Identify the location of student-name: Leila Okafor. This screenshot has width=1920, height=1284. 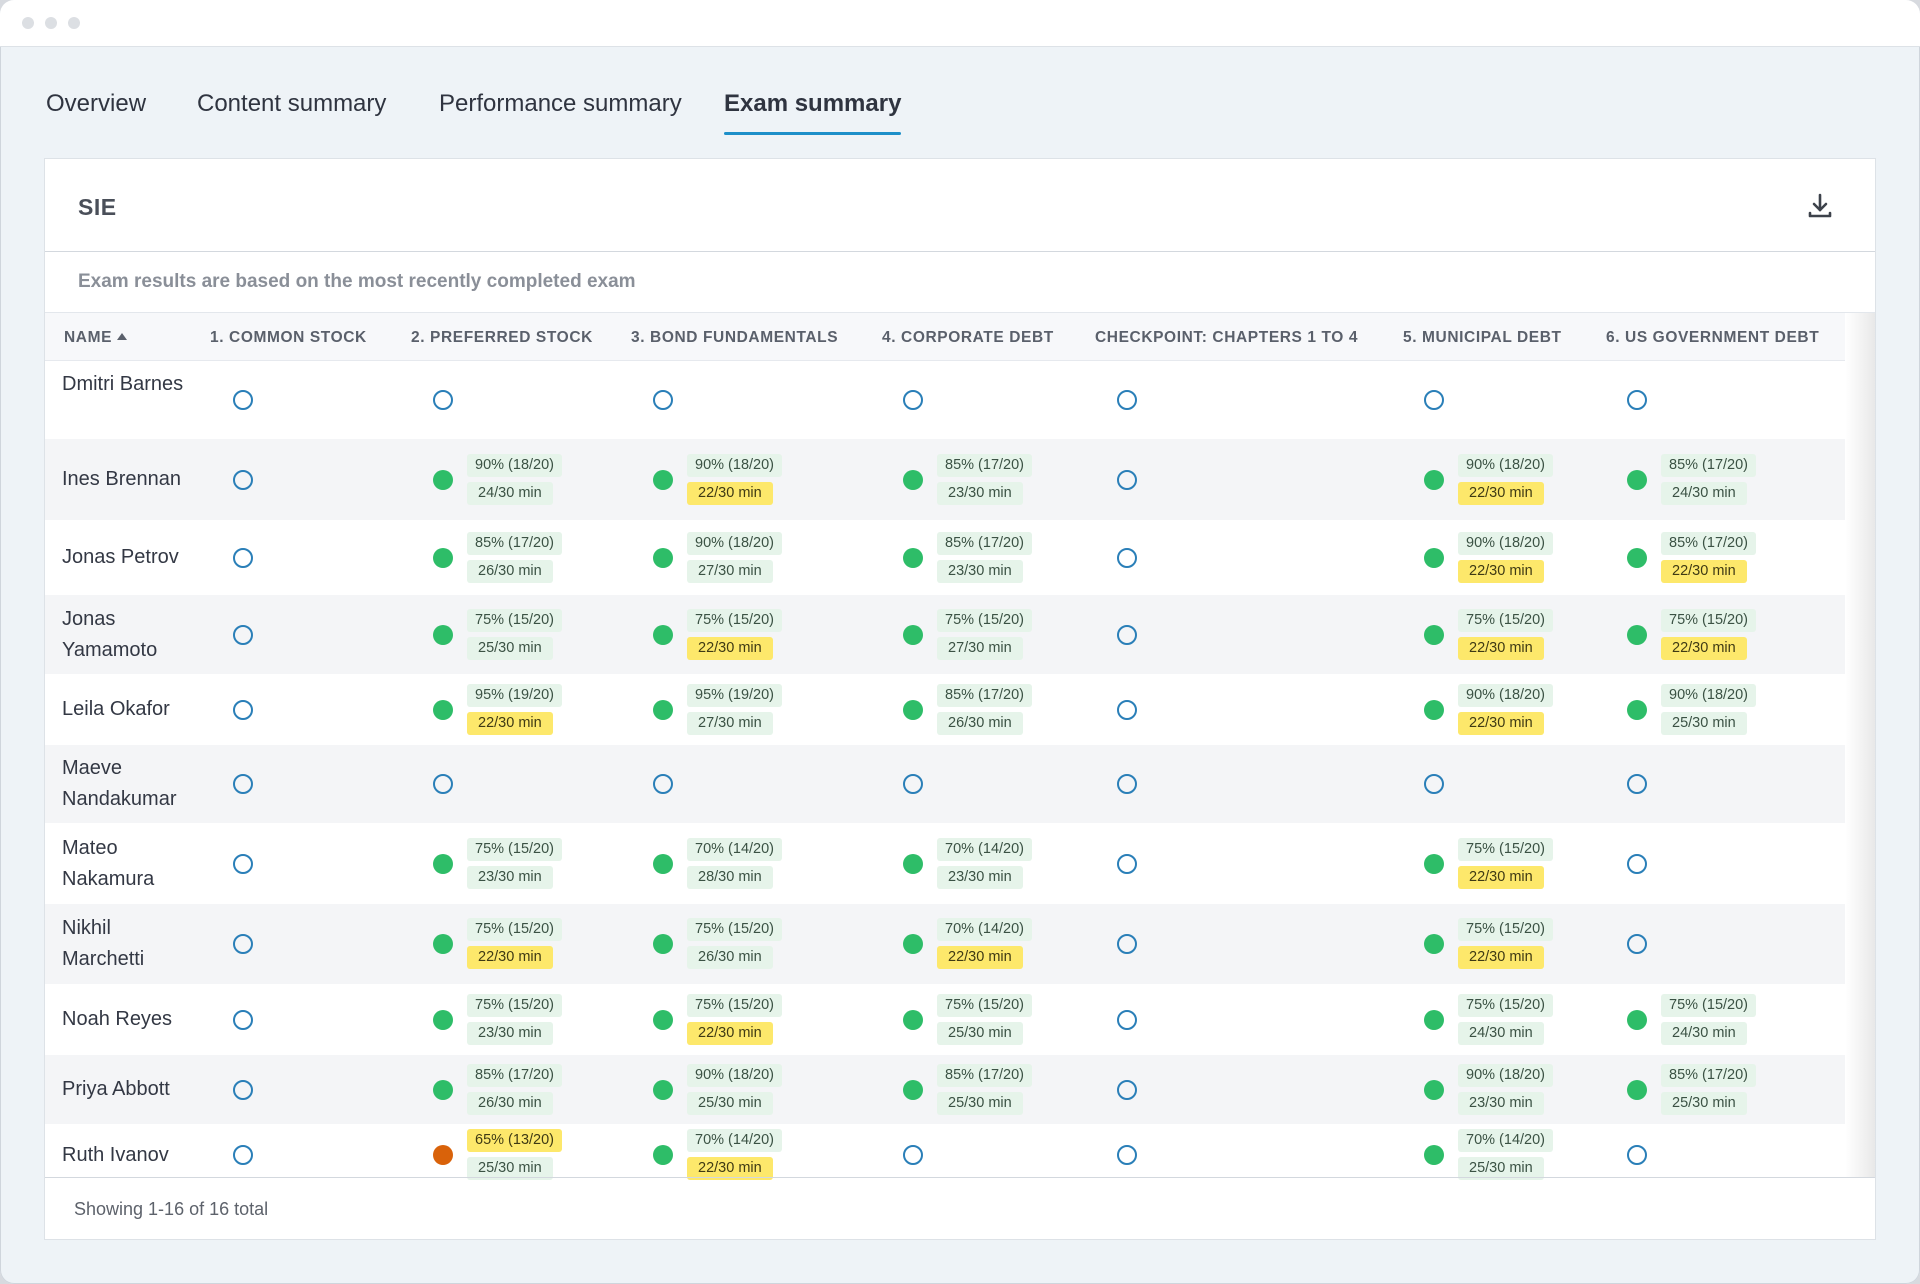
(127, 709).